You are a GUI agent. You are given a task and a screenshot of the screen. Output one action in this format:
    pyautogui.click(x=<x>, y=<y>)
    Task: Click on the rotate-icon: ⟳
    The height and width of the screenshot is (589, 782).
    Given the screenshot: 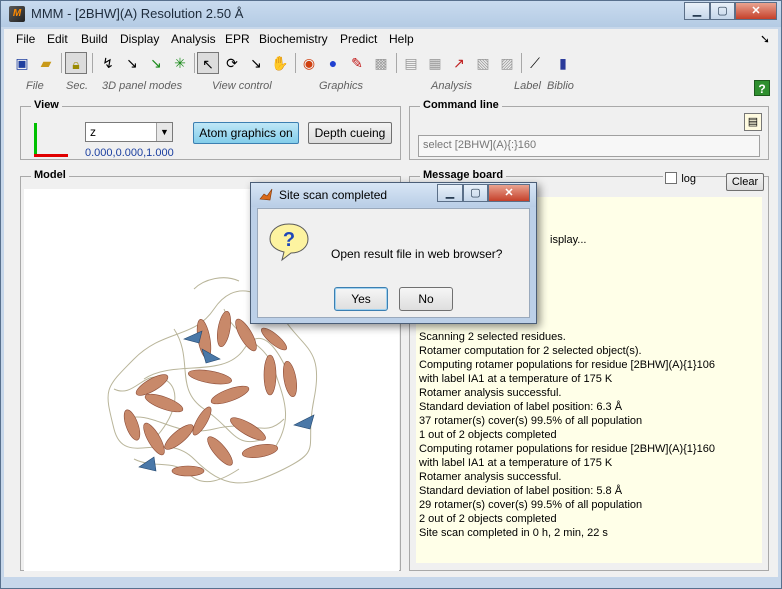 What is the action you would take?
    pyautogui.click(x=232, y=63)
    